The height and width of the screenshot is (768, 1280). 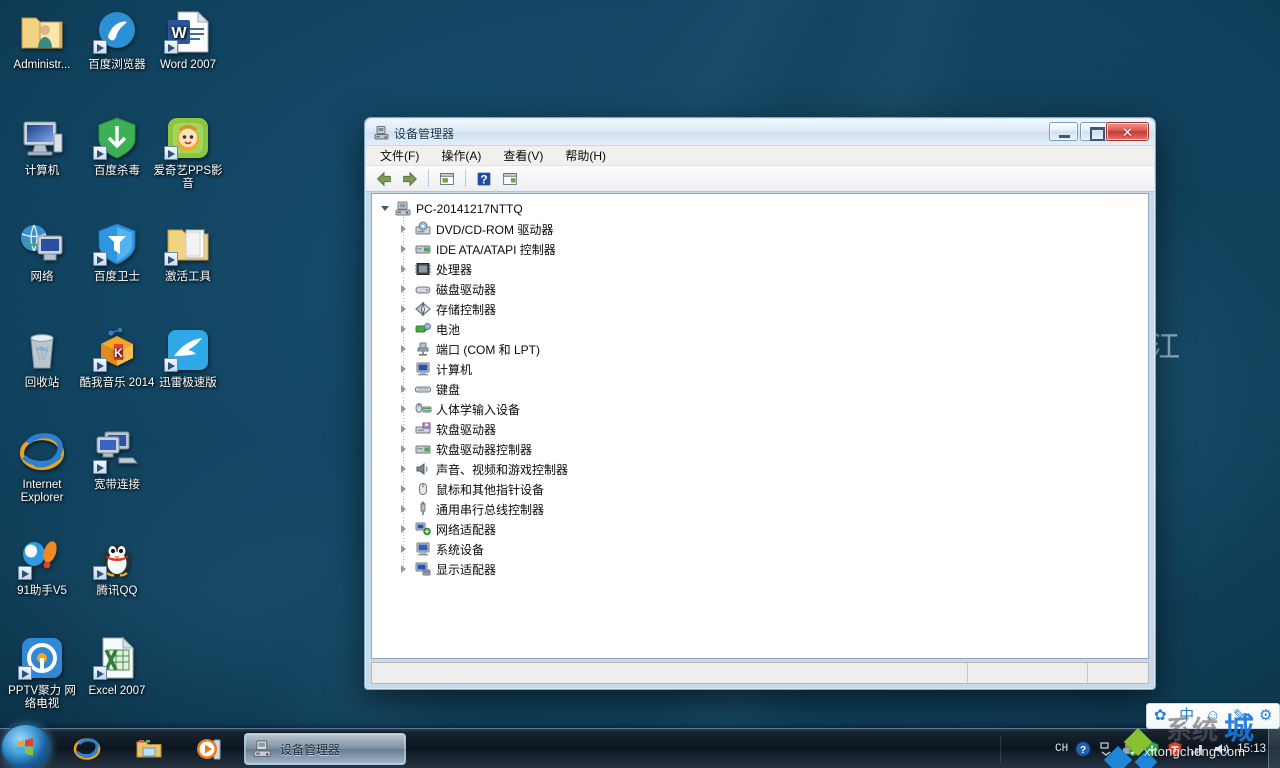 I want to click on tray-language-indicator: CH, so click(x=1061, y=749).